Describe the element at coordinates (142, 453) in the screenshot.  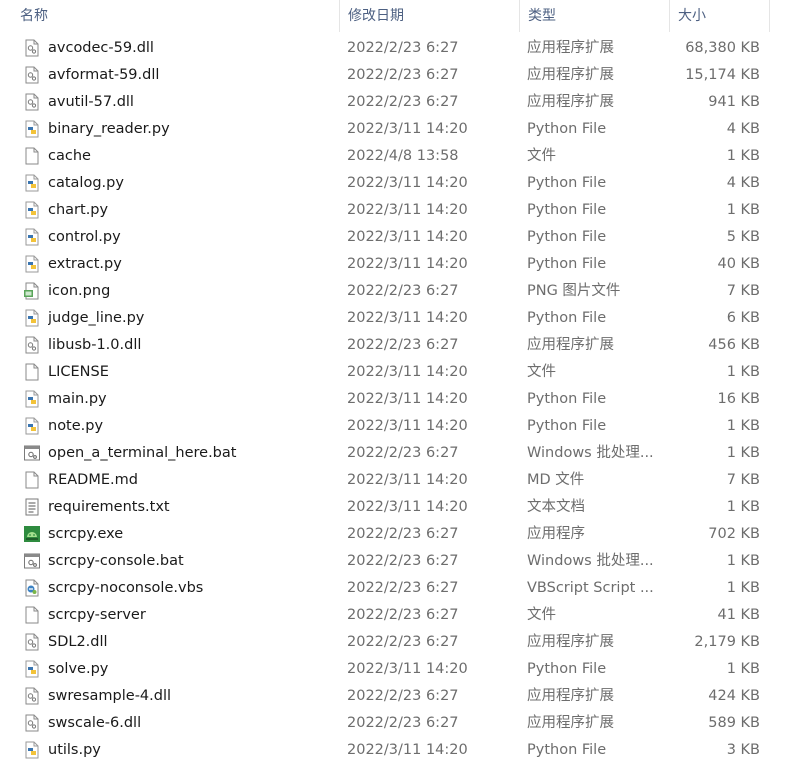
I see `file-name: open_a_terminal_here.bat` at that location.